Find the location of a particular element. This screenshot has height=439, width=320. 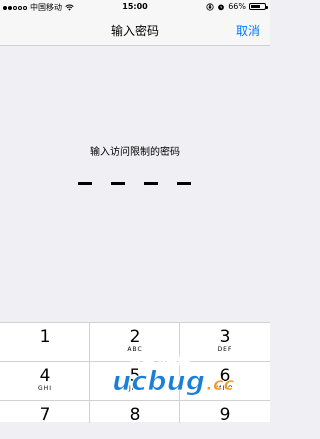

battery-fill is located at coordinates (255, 6).